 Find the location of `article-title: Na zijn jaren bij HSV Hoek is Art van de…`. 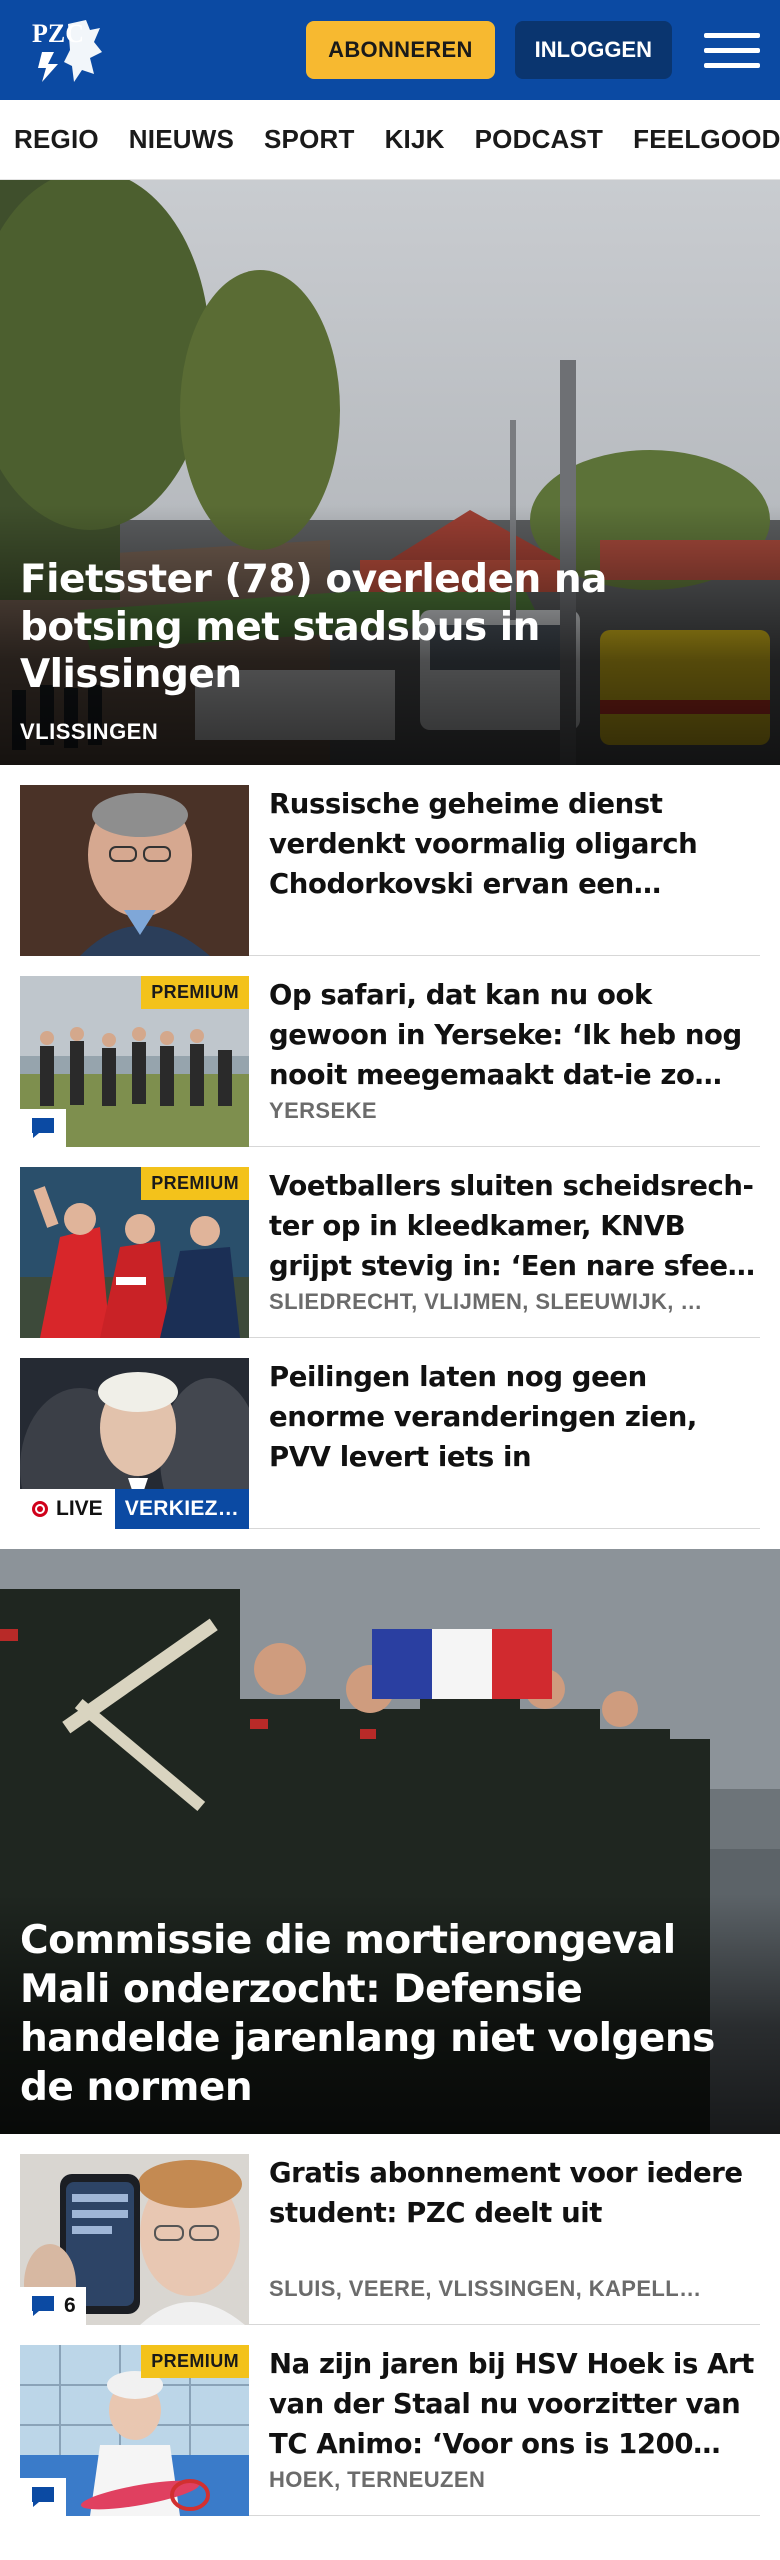

article-title: Na zijn jaren bij HSV Hoek is Art van de… is located at coordinates (514, 2405).